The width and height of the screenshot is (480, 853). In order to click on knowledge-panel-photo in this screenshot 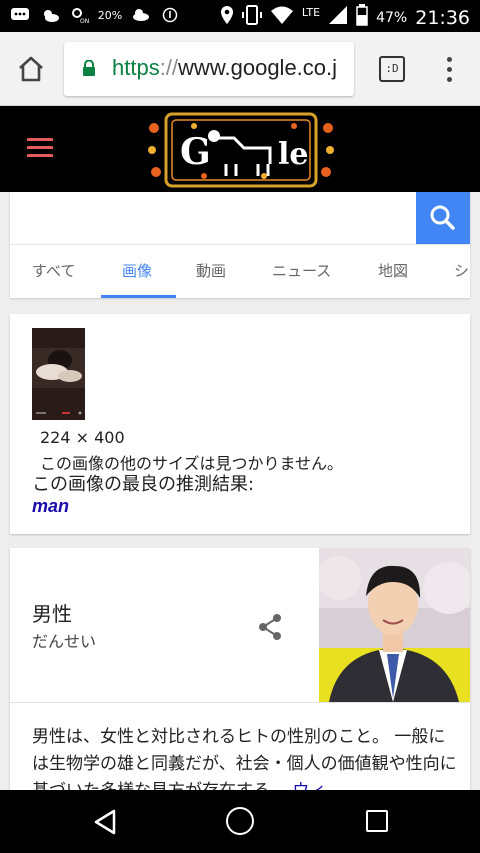, I will do `click(393, 625)`.